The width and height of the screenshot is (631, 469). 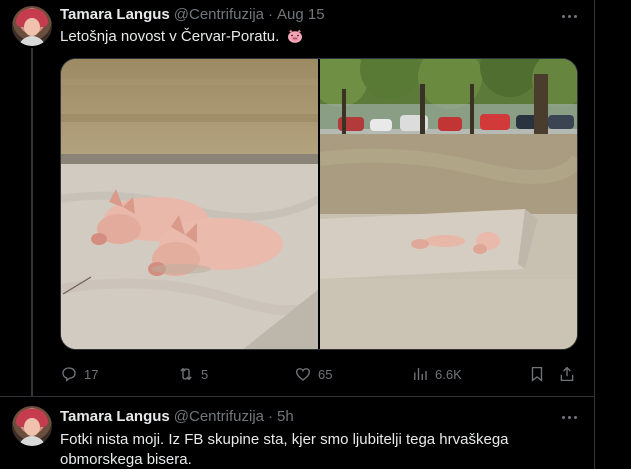 What do you see at coordinates (205, 374) in the screenshot?
I see `repost-count: 5` at bounding box center [205, 374].